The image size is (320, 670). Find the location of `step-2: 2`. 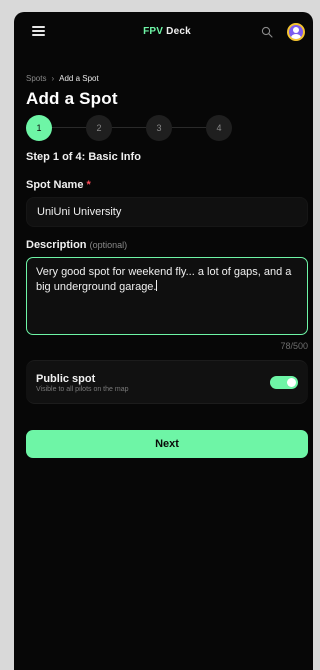

step-2: 2 is located at coordinates (99, 128).